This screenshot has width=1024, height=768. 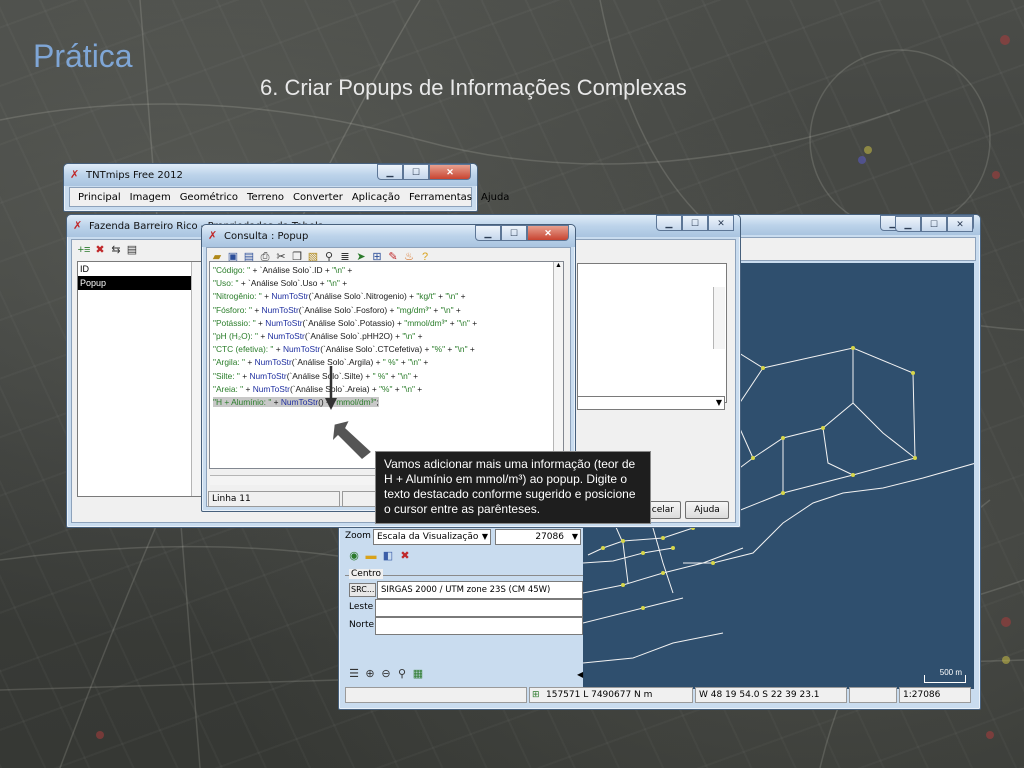 I want to click on blank-status, so click(x=873, y=695).